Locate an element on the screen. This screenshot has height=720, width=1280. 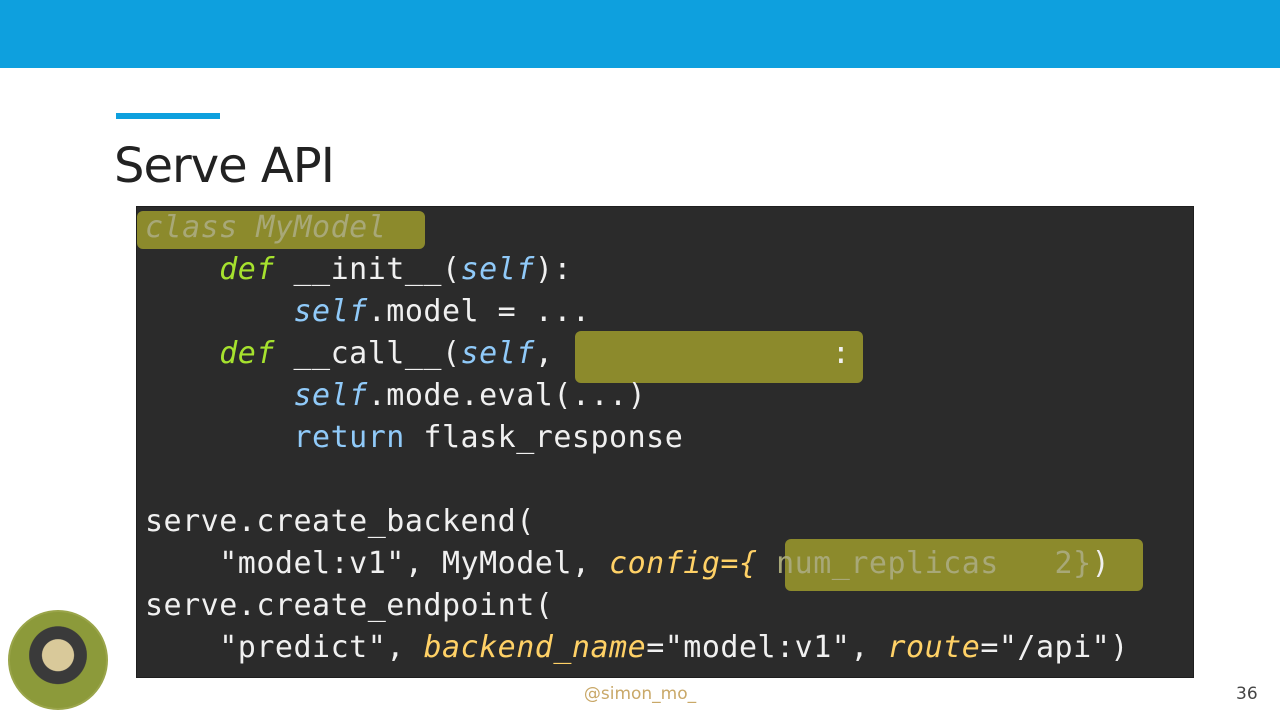
num-replicas: num_replicas 2 is located at coordinates (915, 563).